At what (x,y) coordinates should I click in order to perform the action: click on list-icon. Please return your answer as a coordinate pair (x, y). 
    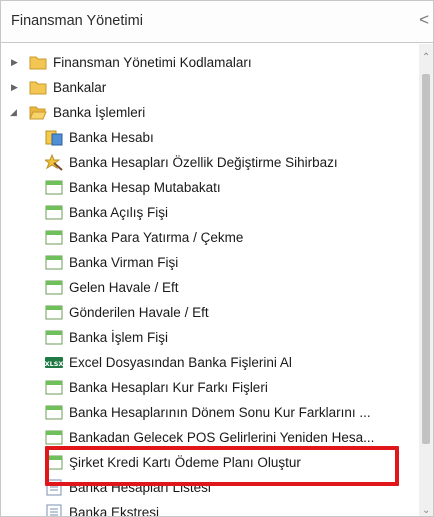
    Looking at the image, I should click on (54, 510).